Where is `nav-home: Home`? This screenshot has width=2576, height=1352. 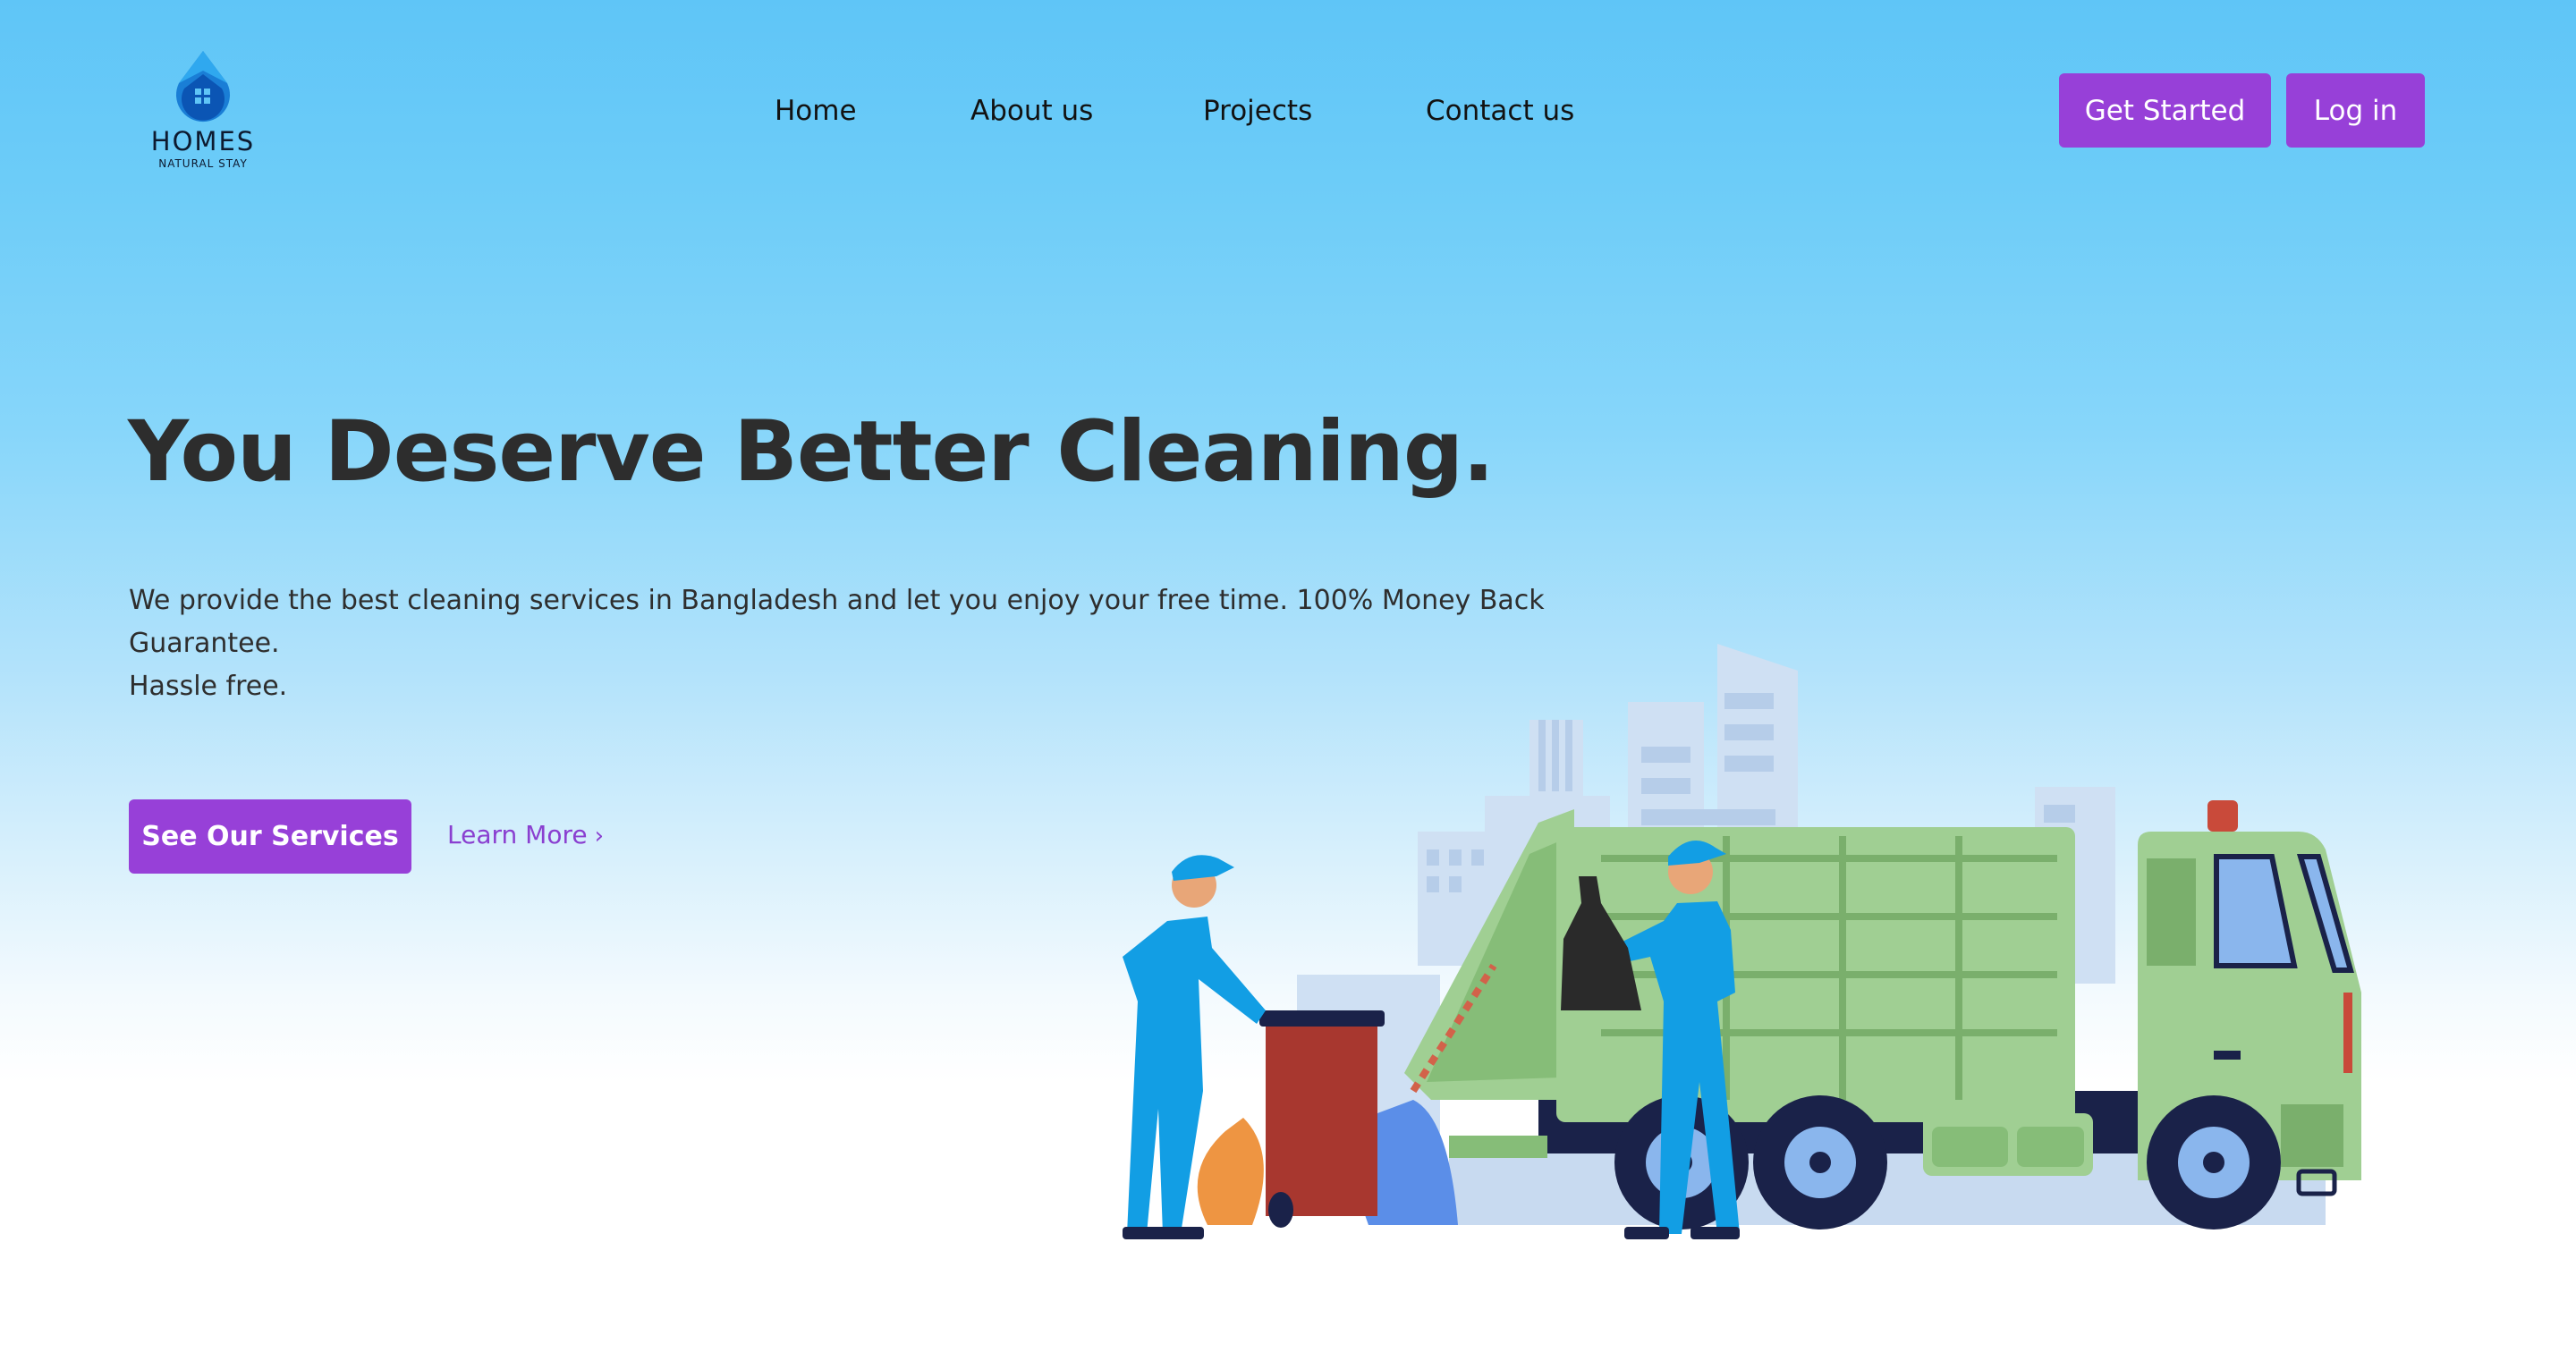 nav-home: Home is located at coordinates (816, 111).